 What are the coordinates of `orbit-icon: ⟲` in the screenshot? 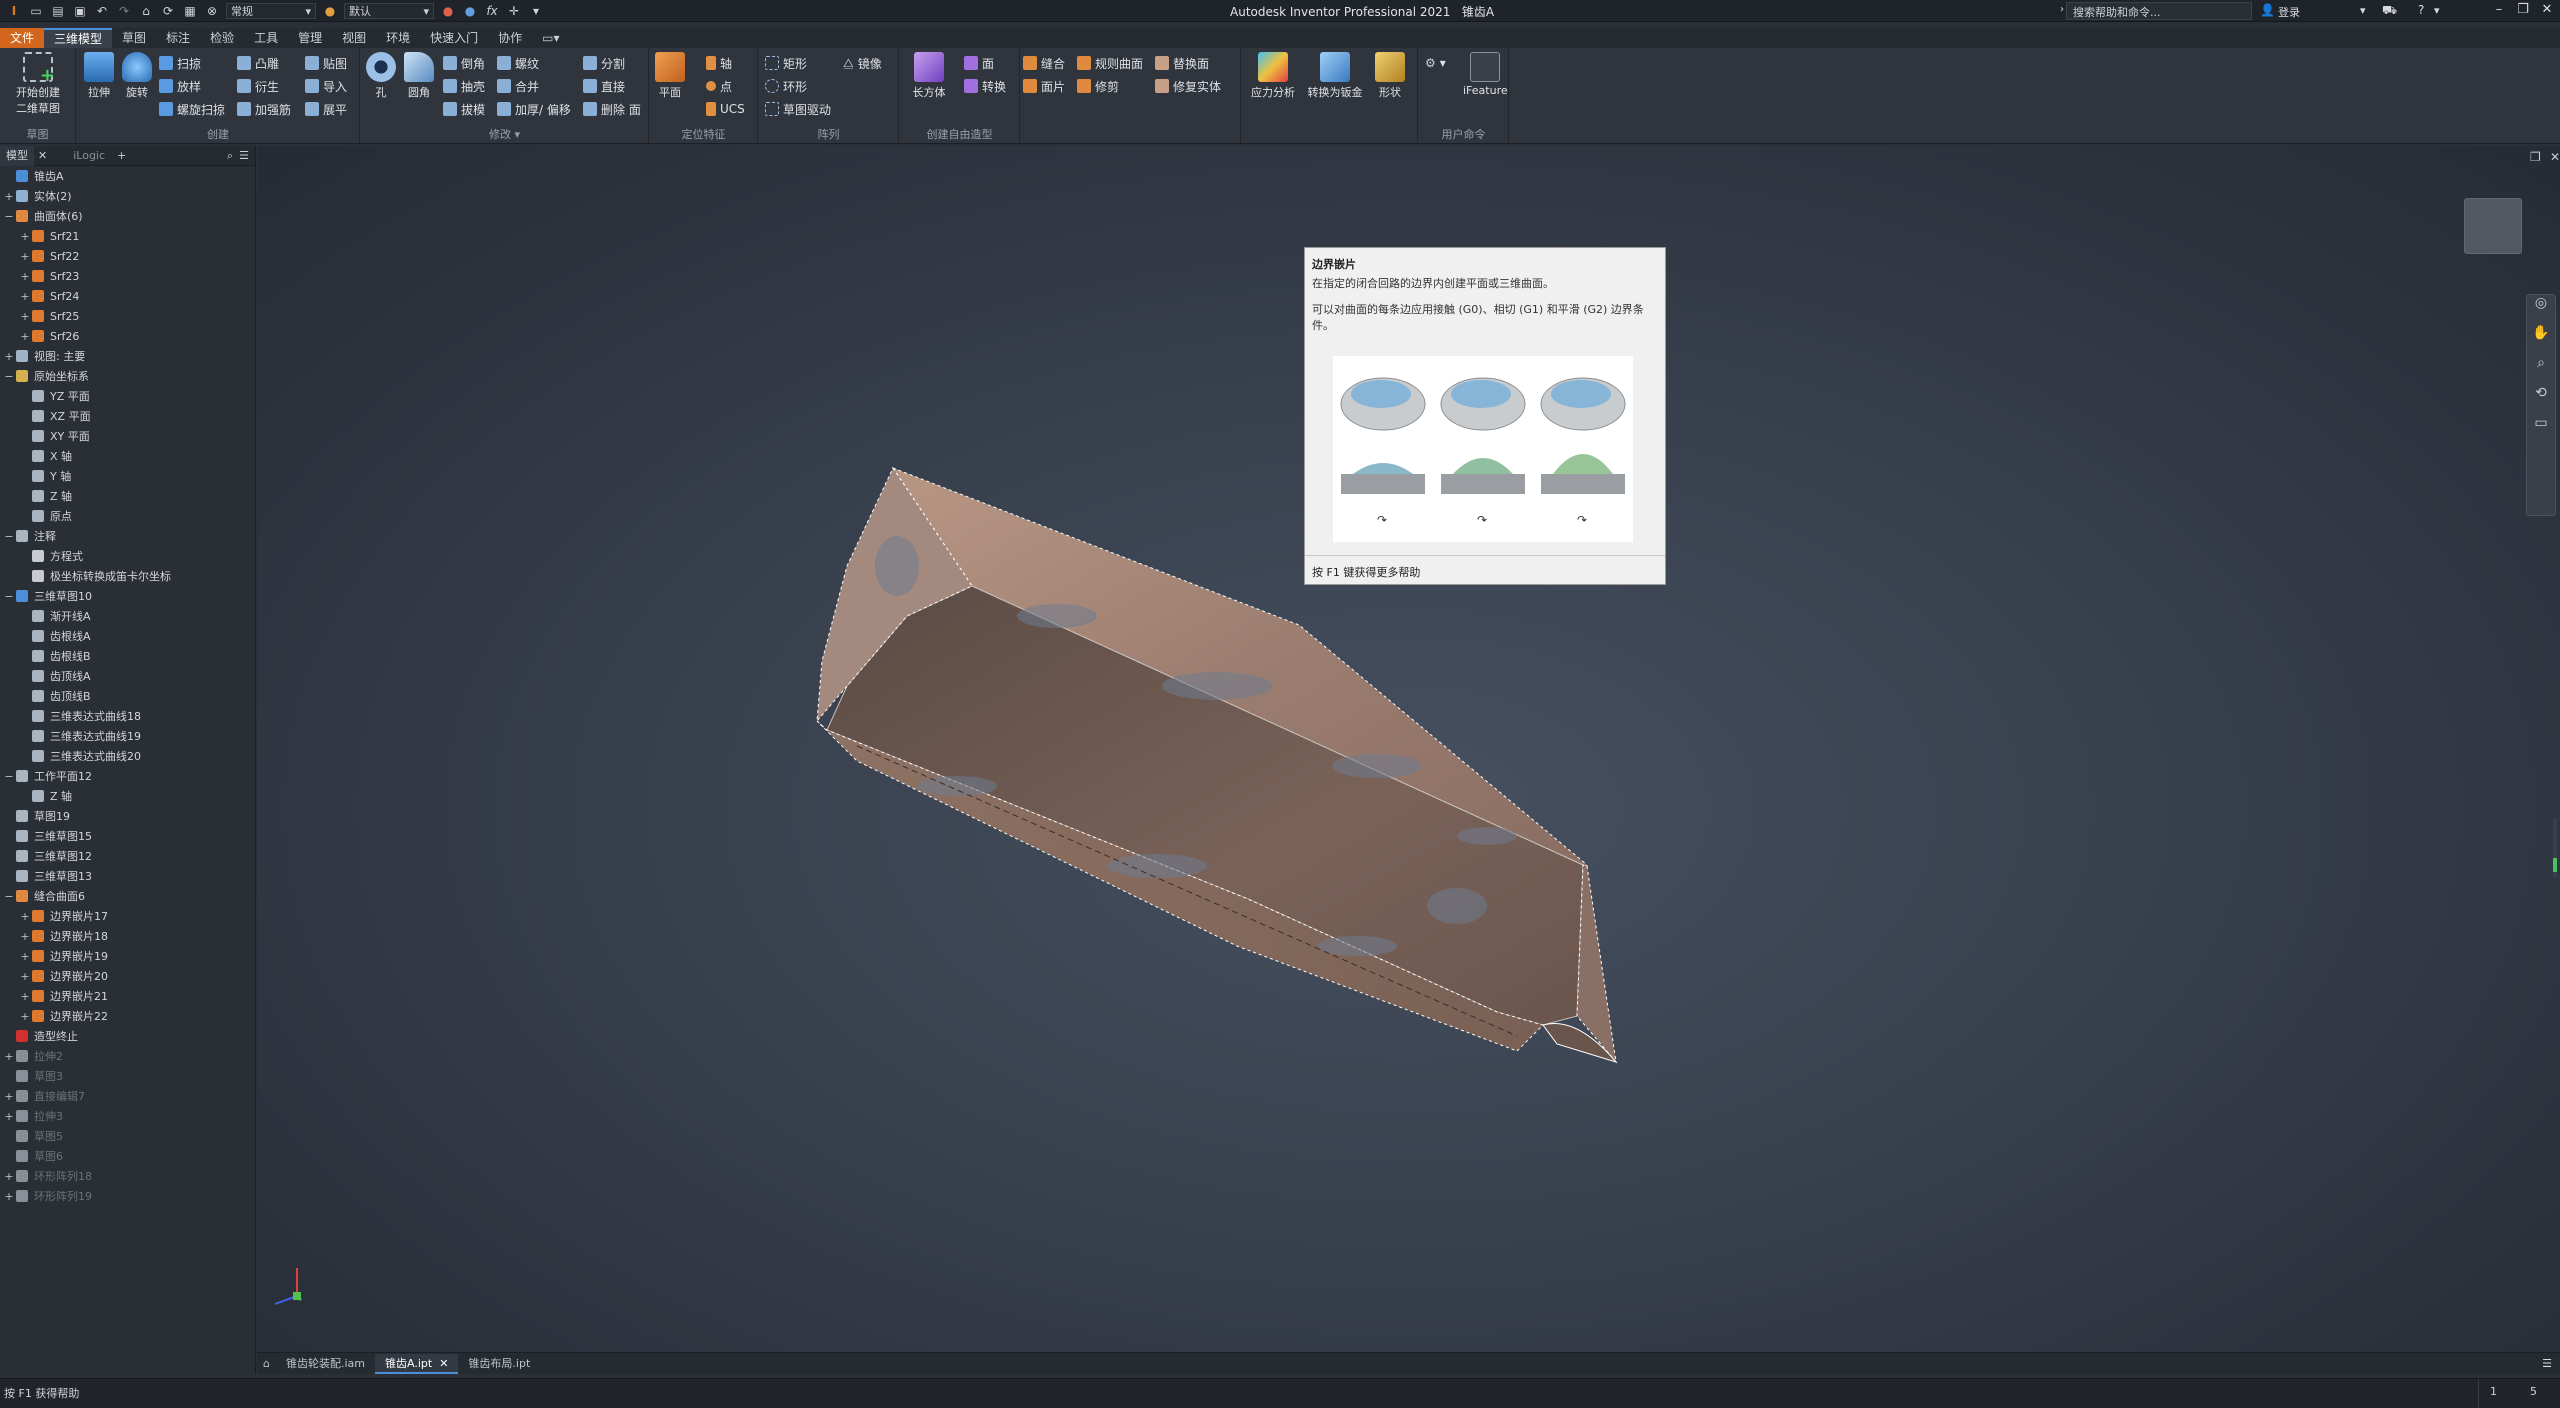 It's located at (2541, 400).